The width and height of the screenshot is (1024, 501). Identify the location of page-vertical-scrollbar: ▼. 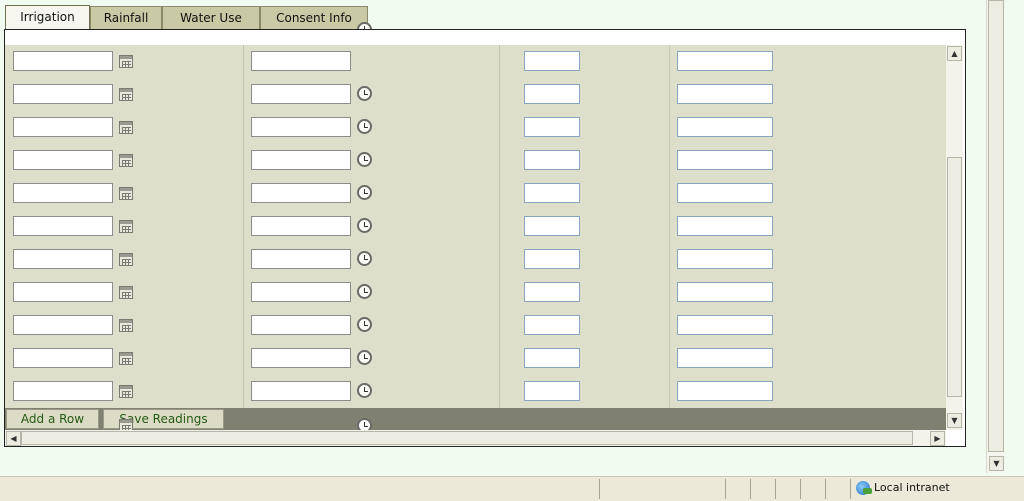
(995, 236).